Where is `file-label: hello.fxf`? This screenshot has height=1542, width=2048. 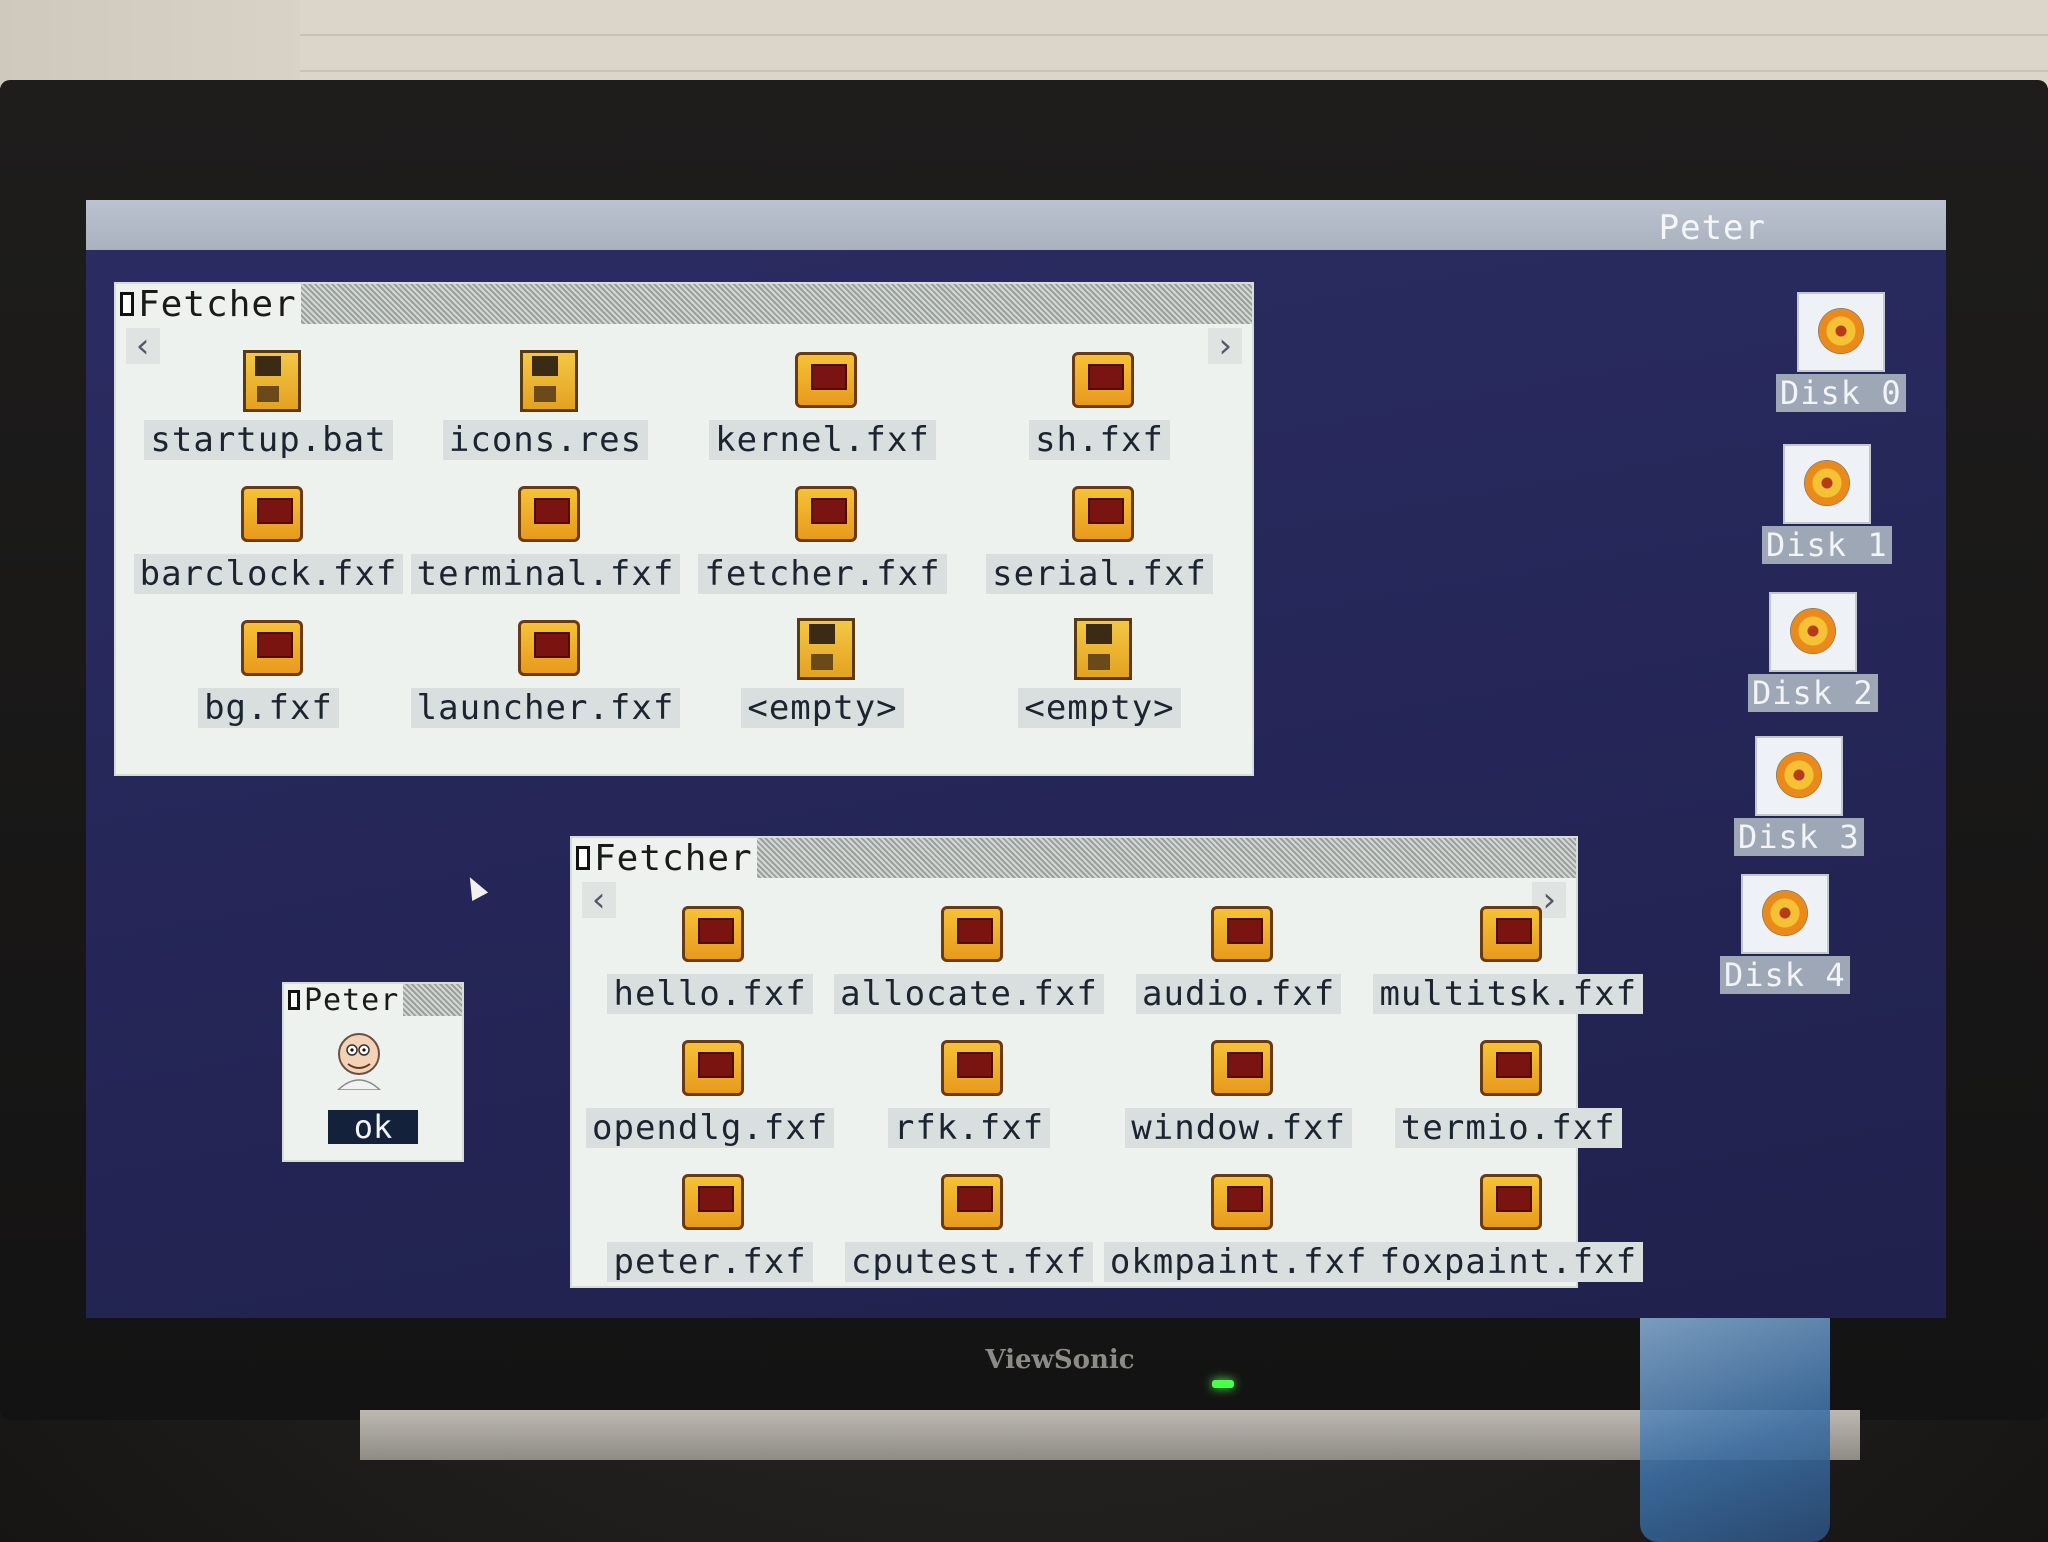
file-label: hello.fxf is located at coordinates (710, 994).